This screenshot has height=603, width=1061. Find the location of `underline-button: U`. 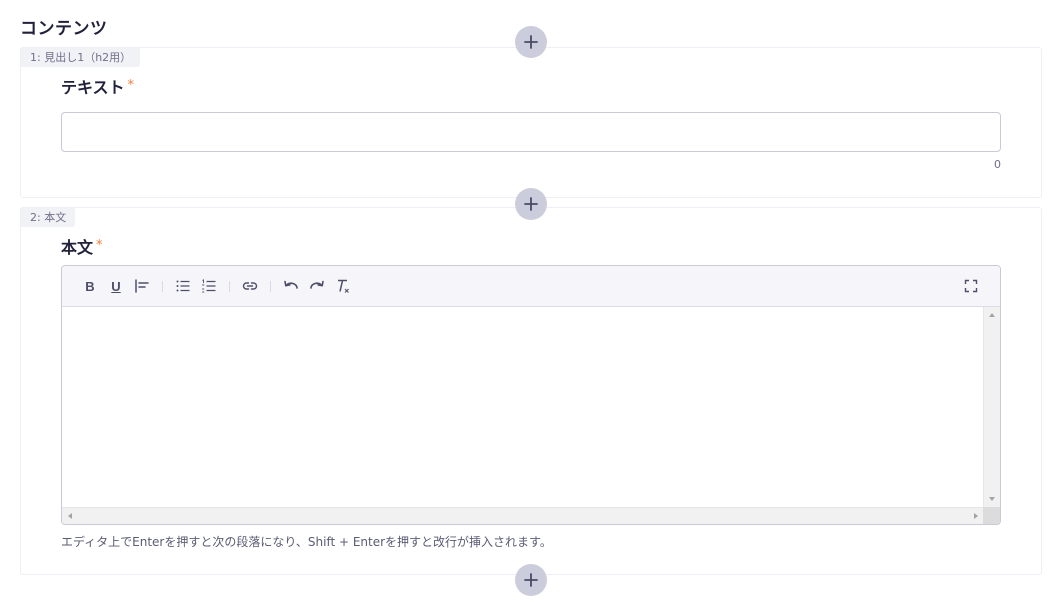

underline-button: U is located at coordinates (116, 286).